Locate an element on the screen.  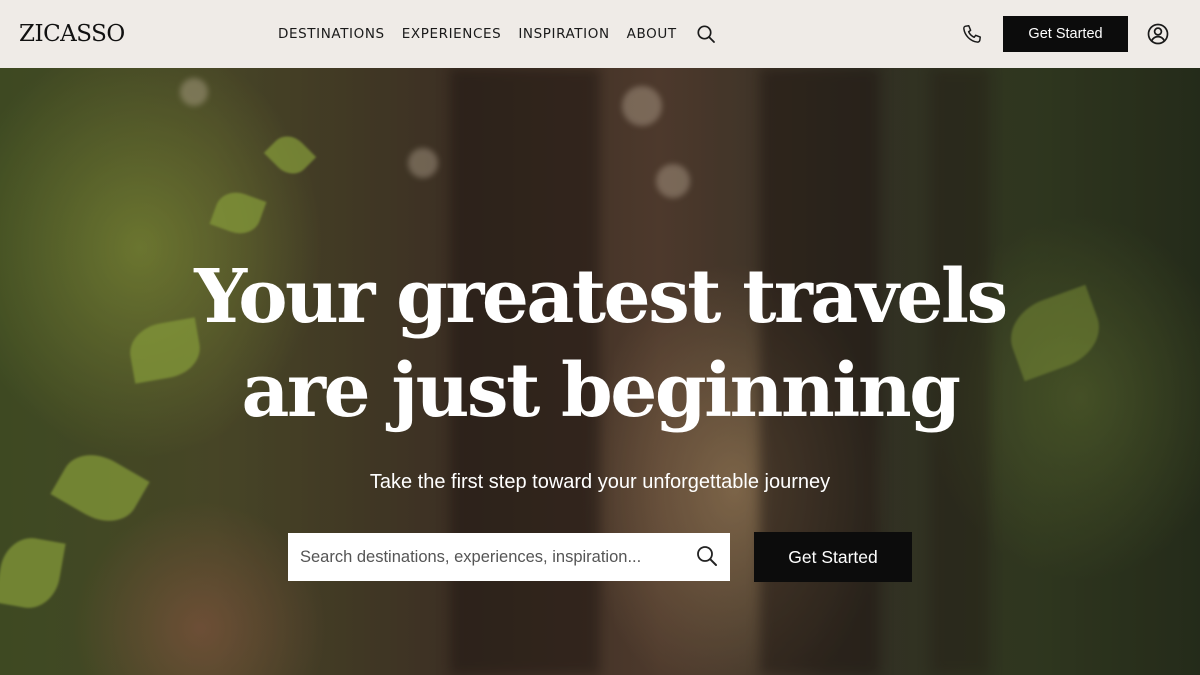
hero-search-input is located at coordinates (488, 557).